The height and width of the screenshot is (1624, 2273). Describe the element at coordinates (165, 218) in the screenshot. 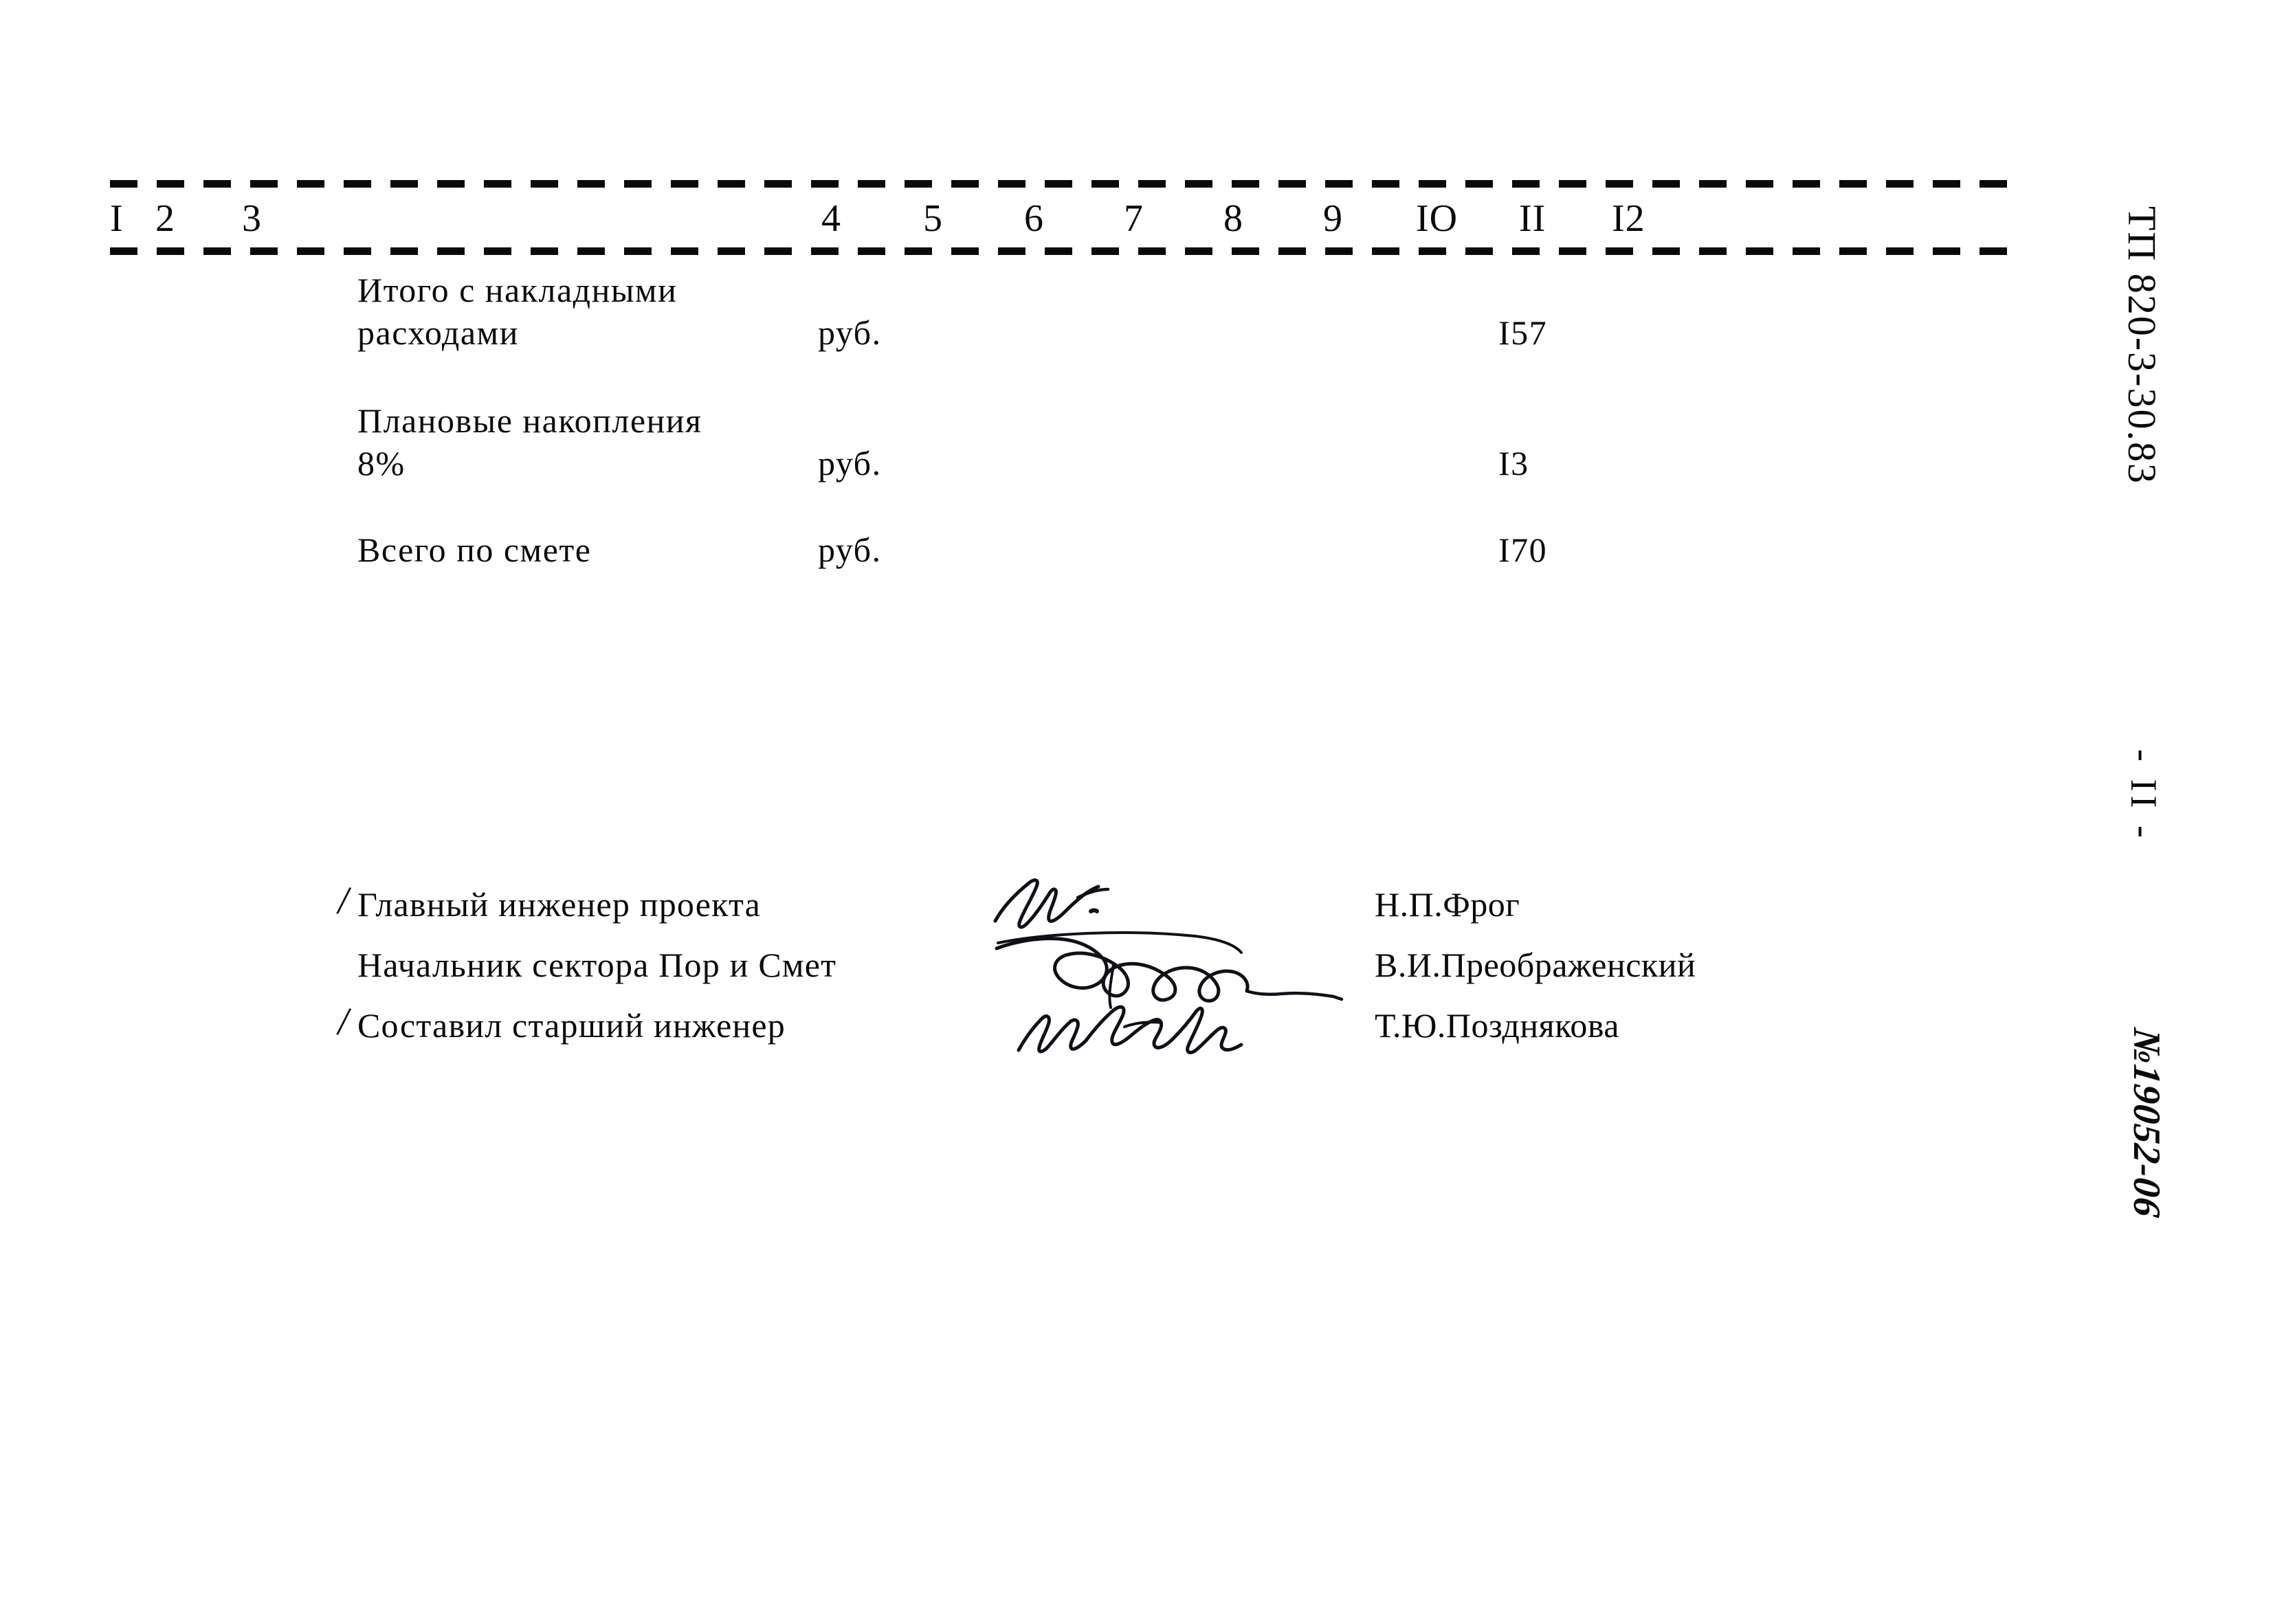

I see `column-number-2: 2` at that location.